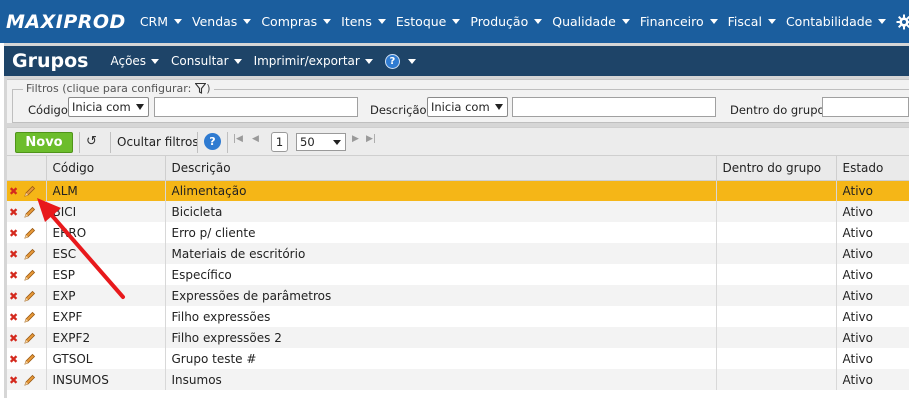 The width and height of the screenshot is (909, 398). I want to click on nav-menu-vendas: Vendas, so click(222, 21).